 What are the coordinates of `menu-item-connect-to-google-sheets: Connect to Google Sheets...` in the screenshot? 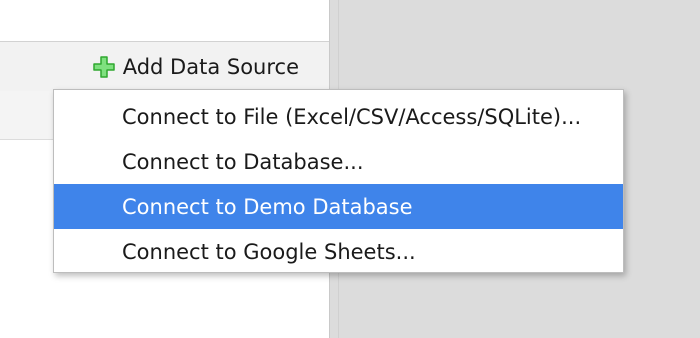 It's located at (338, 251).